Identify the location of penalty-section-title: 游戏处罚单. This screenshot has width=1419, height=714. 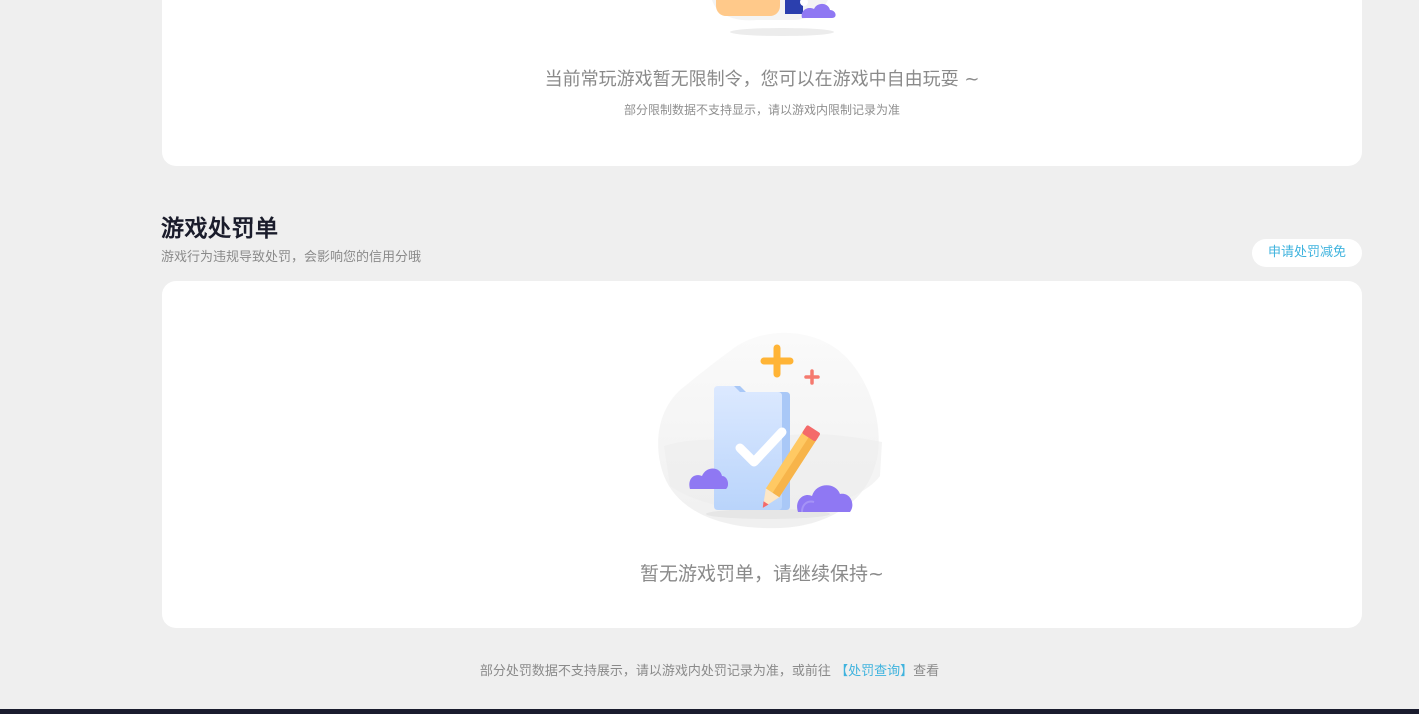
(220, 229).